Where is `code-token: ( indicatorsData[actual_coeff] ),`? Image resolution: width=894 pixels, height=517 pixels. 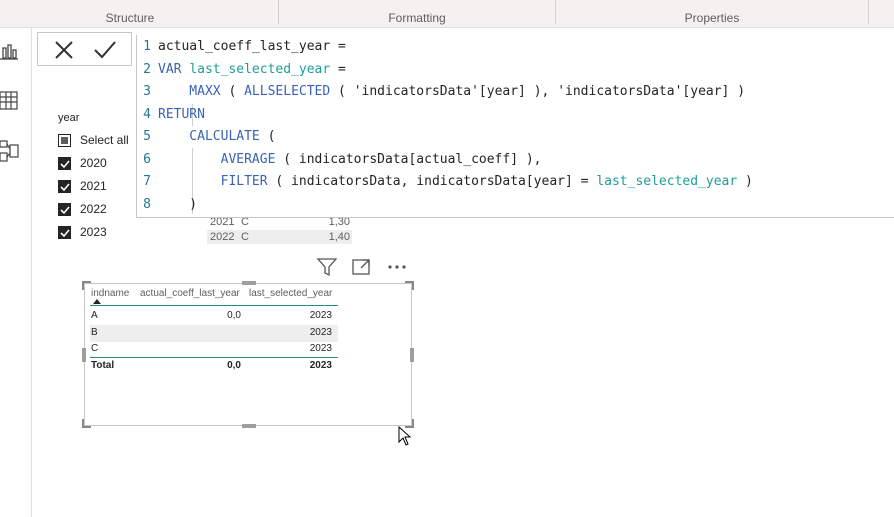 code-token: ( indicatorsData[actual_coeff] ), is located at coordinates (408, 159).